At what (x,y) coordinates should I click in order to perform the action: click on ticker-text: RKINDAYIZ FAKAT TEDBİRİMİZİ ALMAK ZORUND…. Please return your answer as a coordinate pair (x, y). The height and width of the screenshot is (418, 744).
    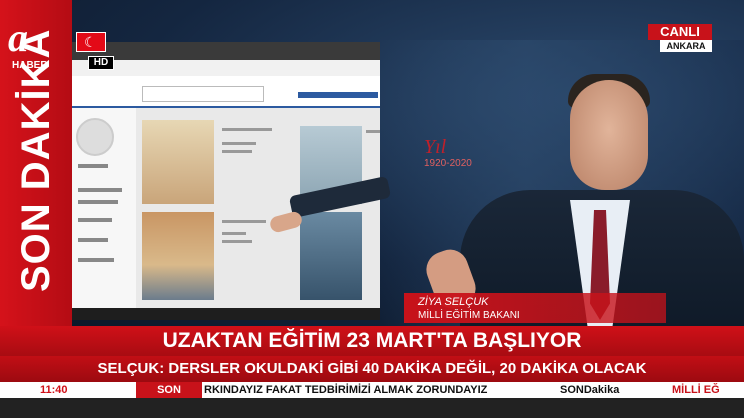
    Looking at the image, I should click on (346, 390).